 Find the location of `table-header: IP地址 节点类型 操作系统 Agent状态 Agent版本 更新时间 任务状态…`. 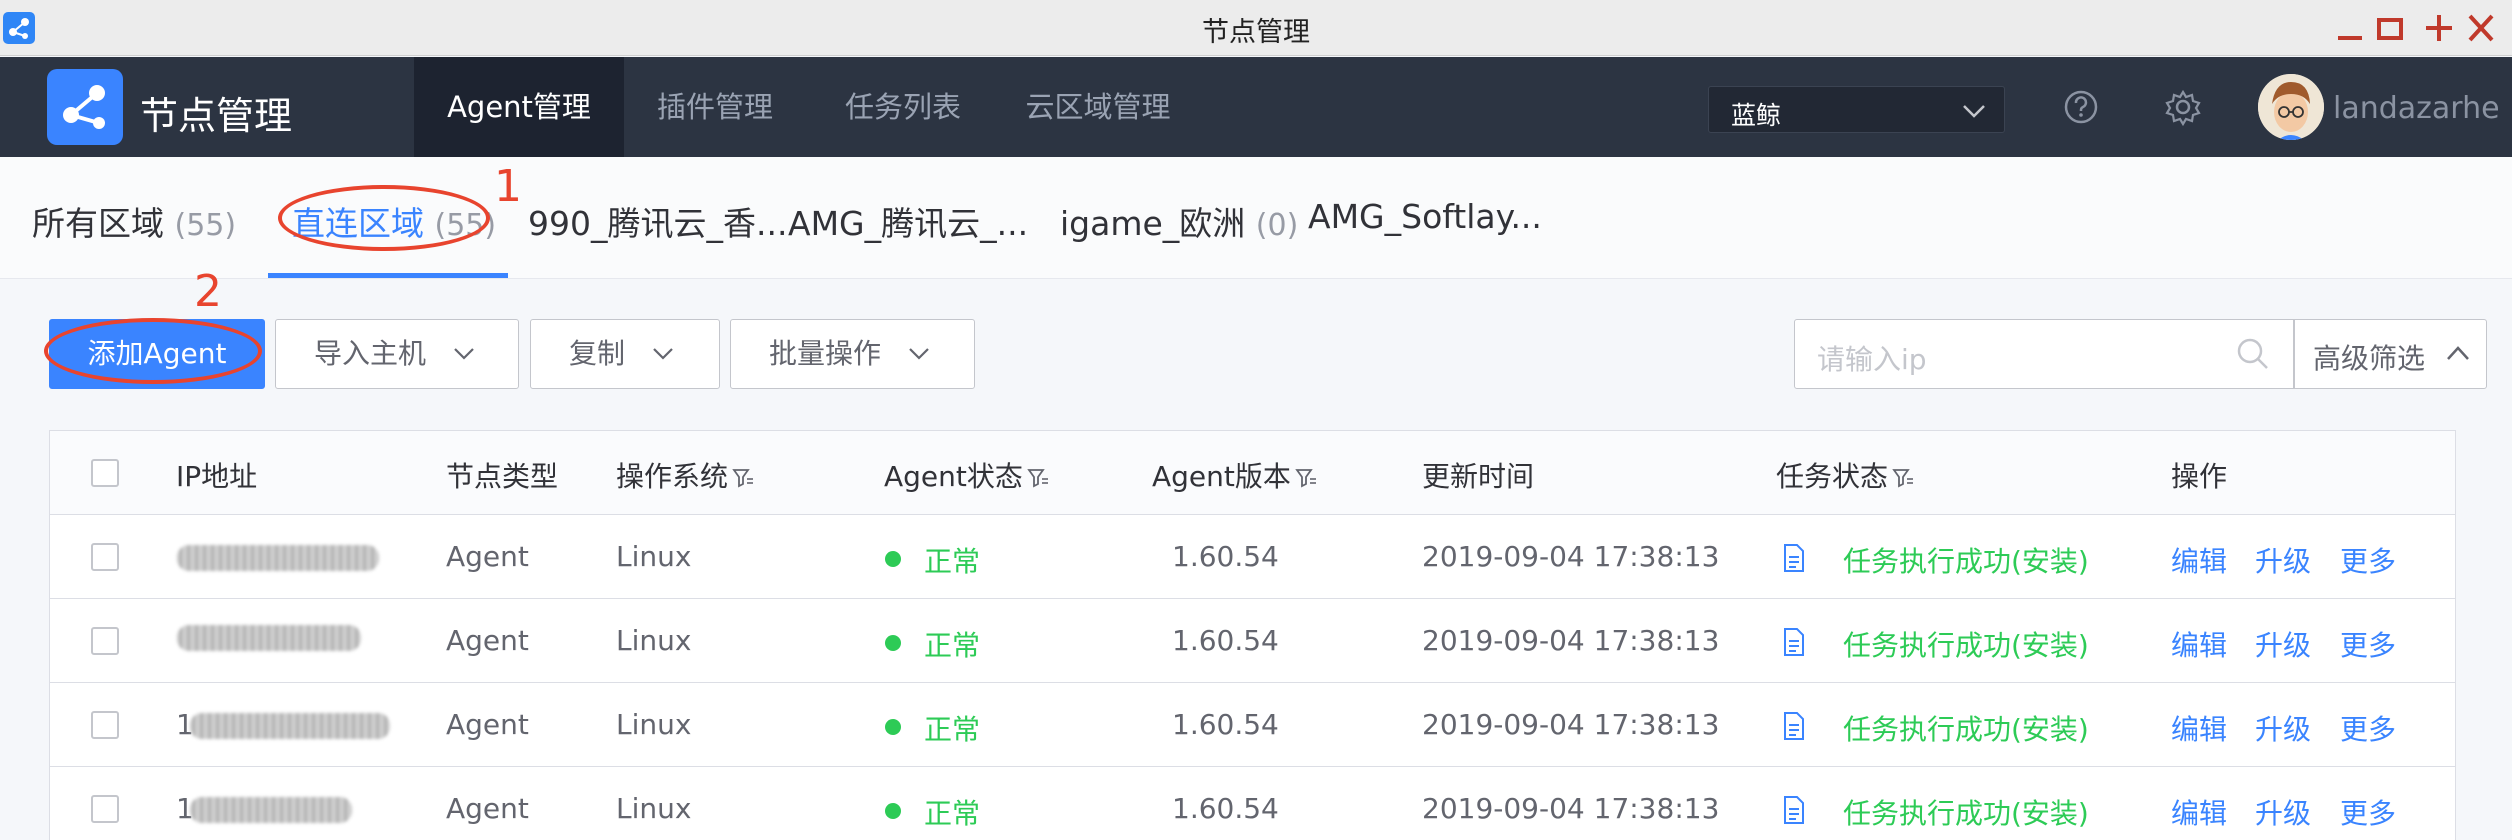

table-header: IP地址 节点类型 操作系统 Agent状态 Agent版本 更新时间 任务状态… is located at coordinates (1252, 473).